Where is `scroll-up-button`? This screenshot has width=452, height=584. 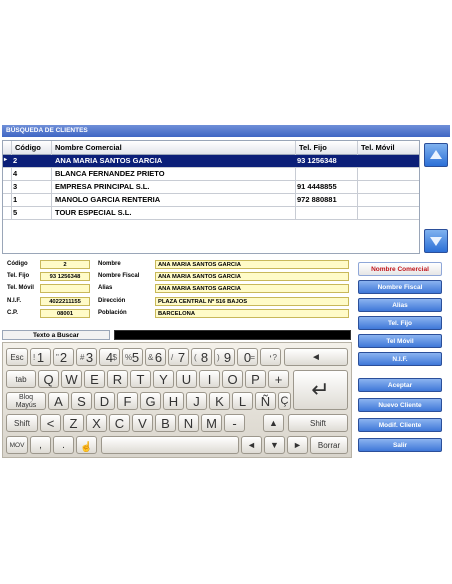
scroll-up-button is located at coordinates (436, 155).